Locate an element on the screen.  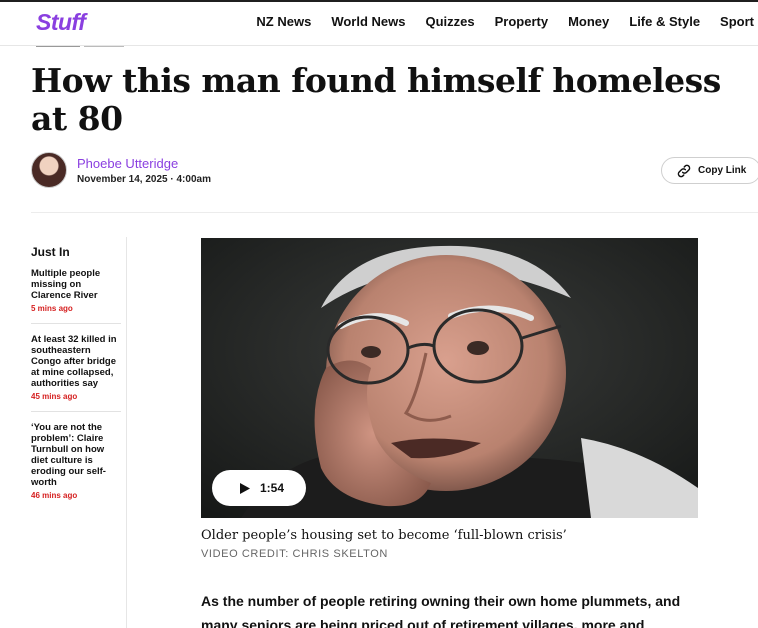
stuff-logo: Stuff is located at coordinates (61, 22).